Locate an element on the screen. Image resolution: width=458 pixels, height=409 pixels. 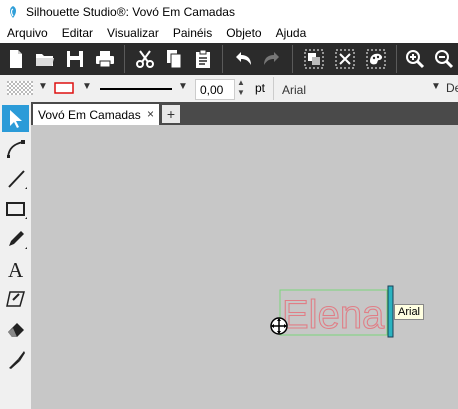
eraser-icon is located at coordinates (15, 328).